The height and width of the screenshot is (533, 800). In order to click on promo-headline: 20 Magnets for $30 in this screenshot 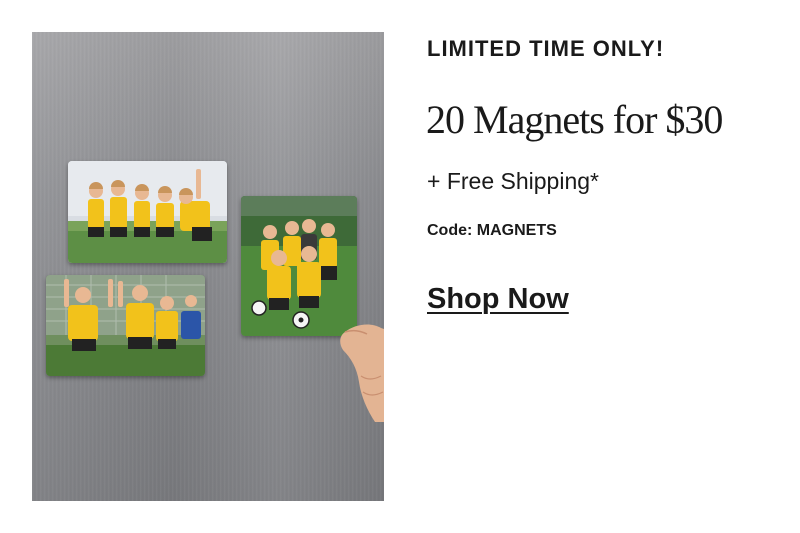, I will do `click(574, 119)`.